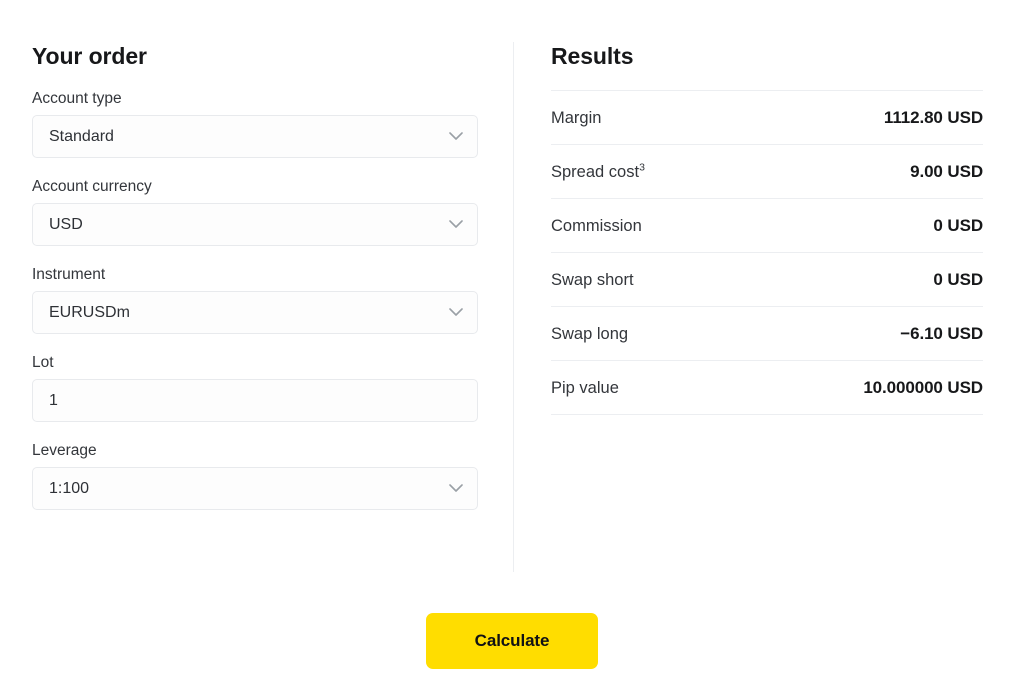 This screenshot has width=1024, height=694. I want to click on field-label-account-type: Account type, so click(77, 98).